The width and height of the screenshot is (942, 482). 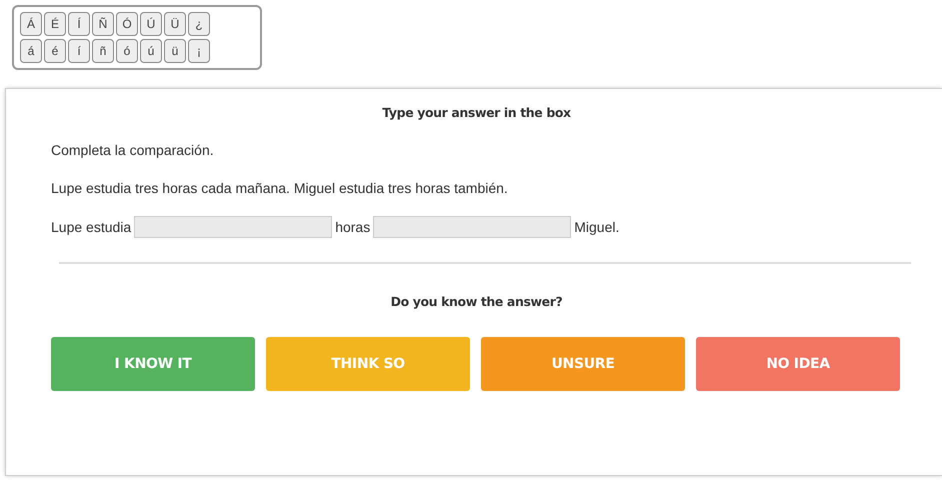 I want to click on character-key: ü, so click(x=175, y=51).